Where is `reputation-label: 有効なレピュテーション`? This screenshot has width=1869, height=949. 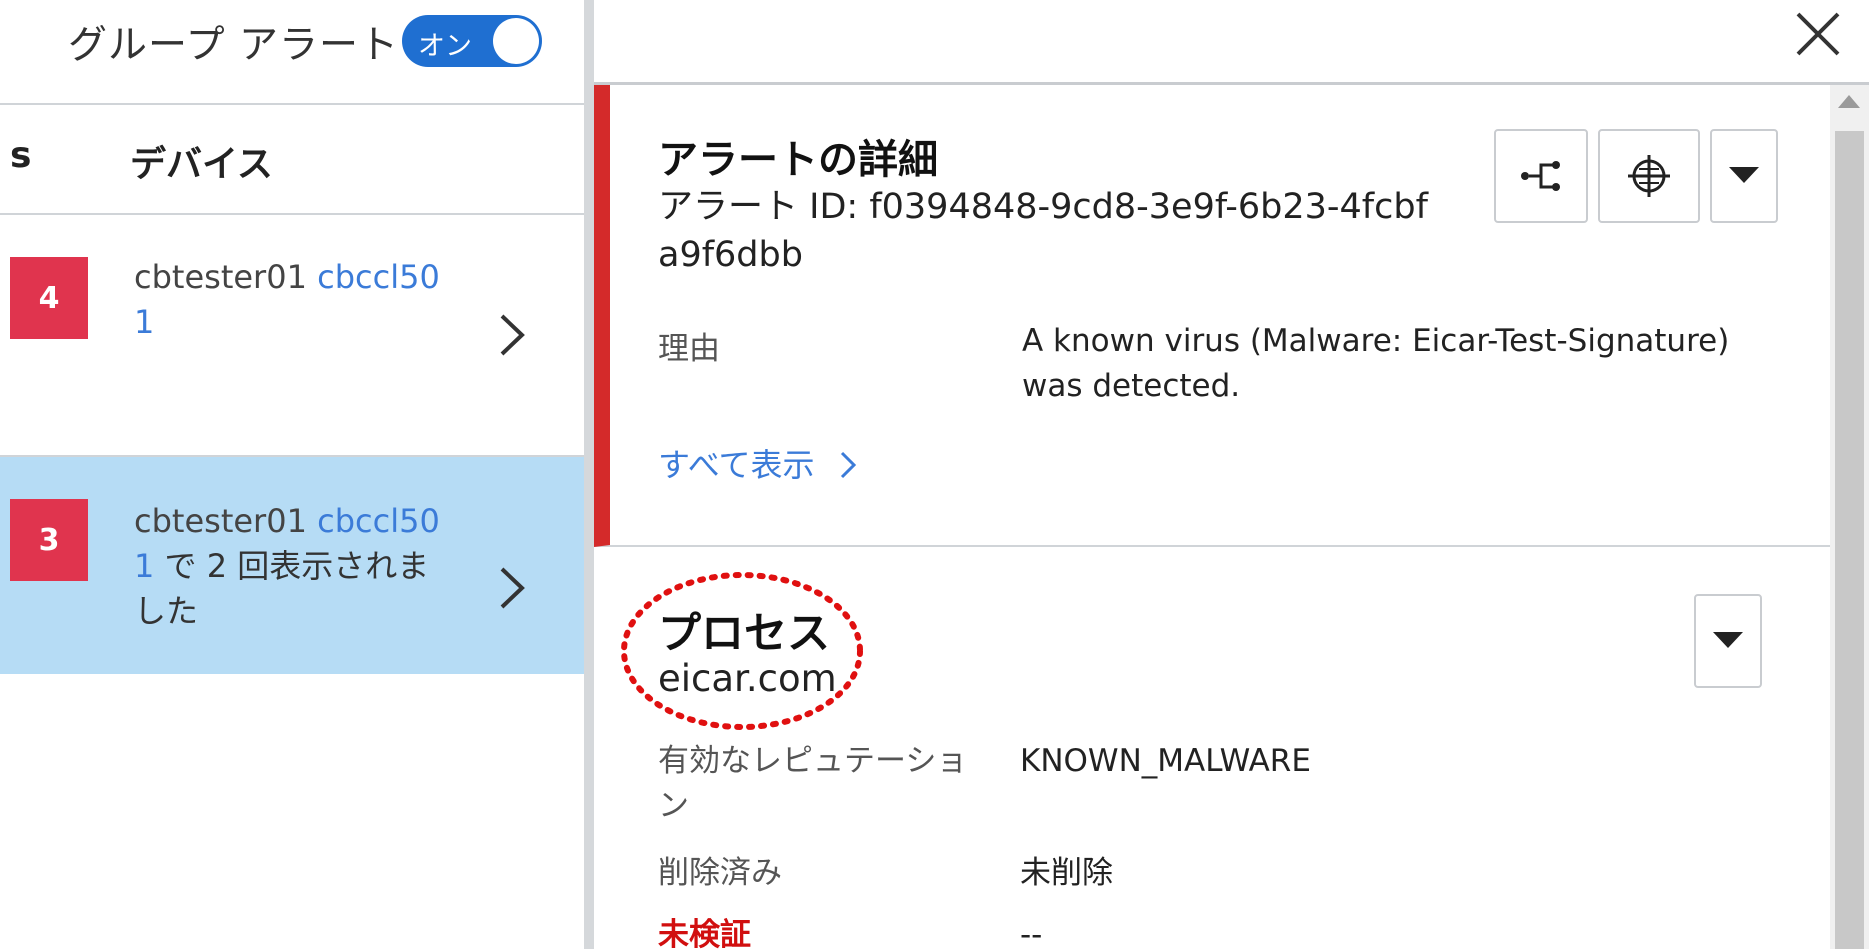
reputation-label: 有効なレピュテーション is located at coordinates (813, 783).